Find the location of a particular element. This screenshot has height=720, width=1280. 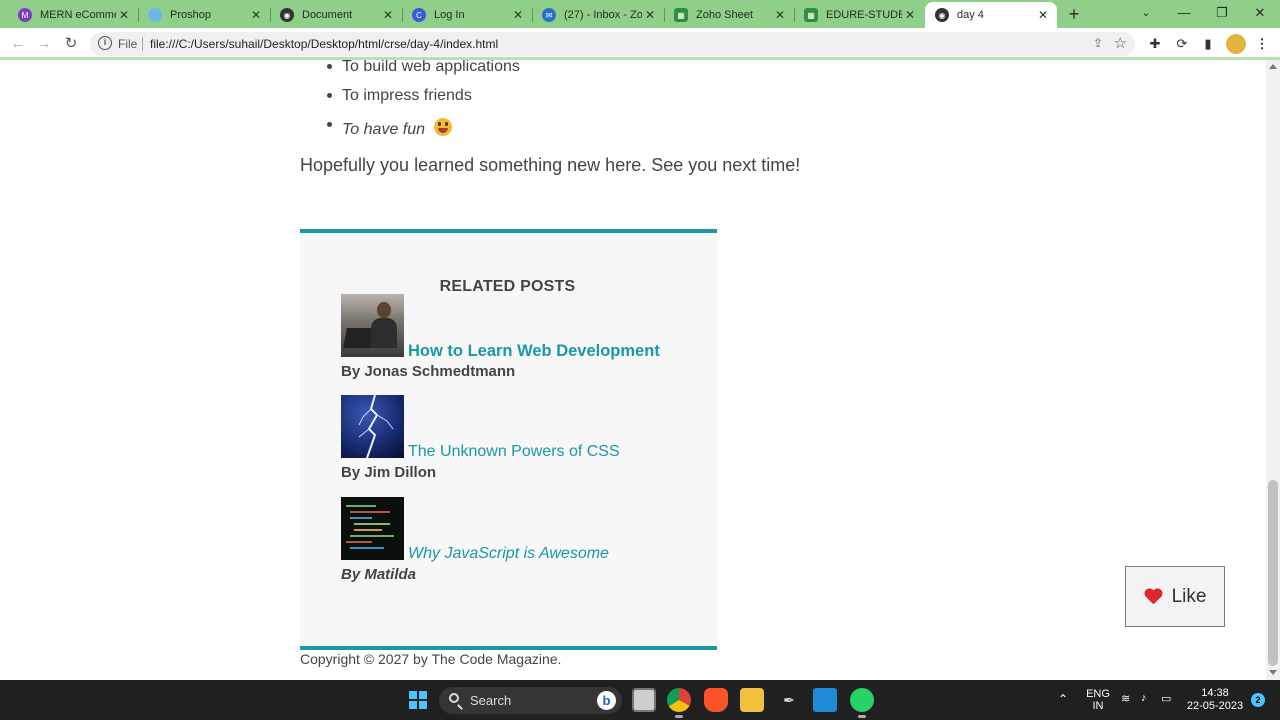

extension-icon: ⟳ is located at coordinates (1182, 44).